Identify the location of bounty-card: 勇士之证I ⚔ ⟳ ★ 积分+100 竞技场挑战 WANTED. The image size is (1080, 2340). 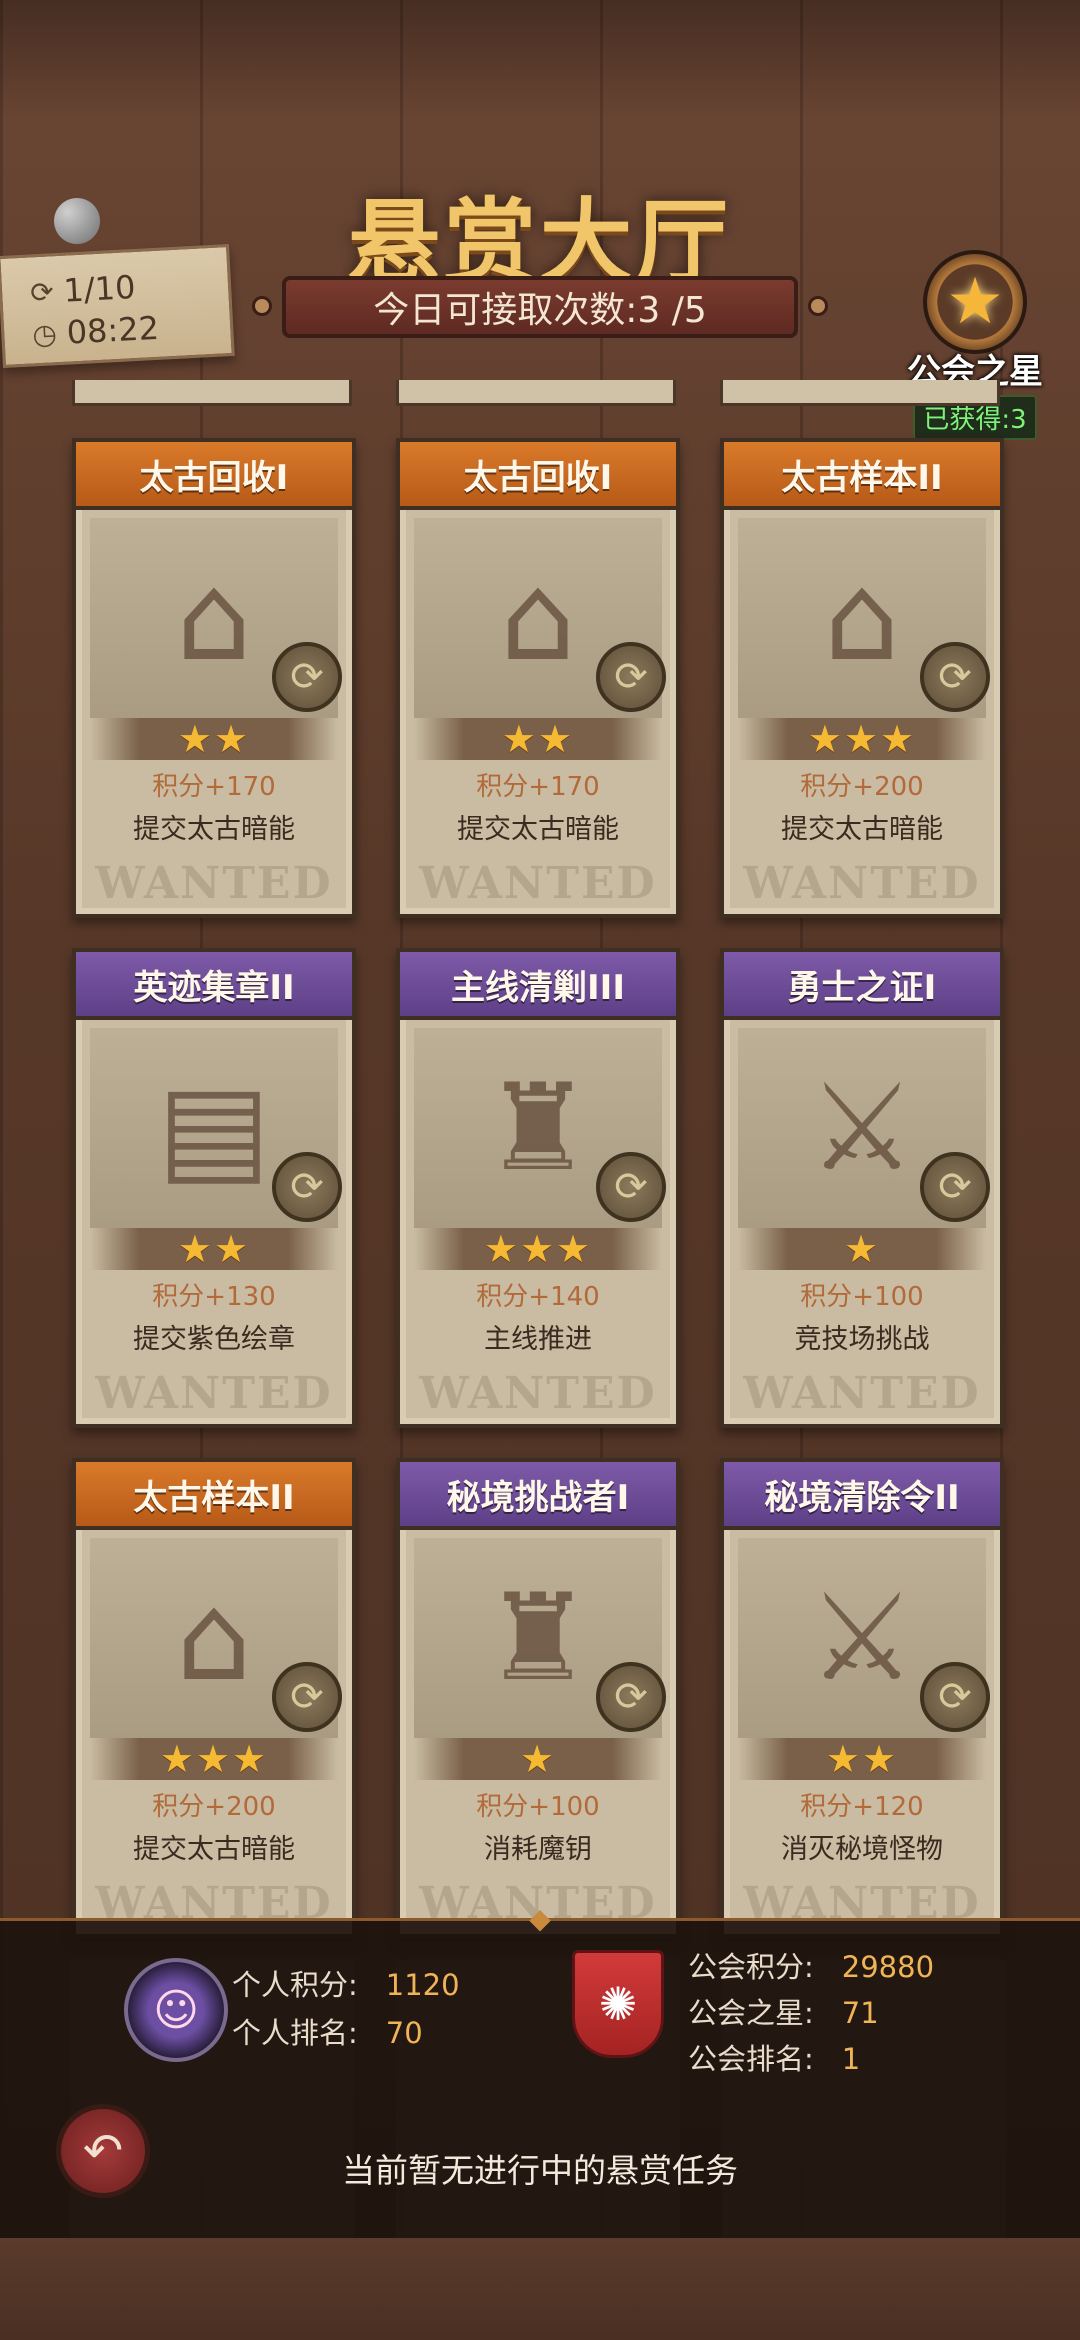
(862, 1188).